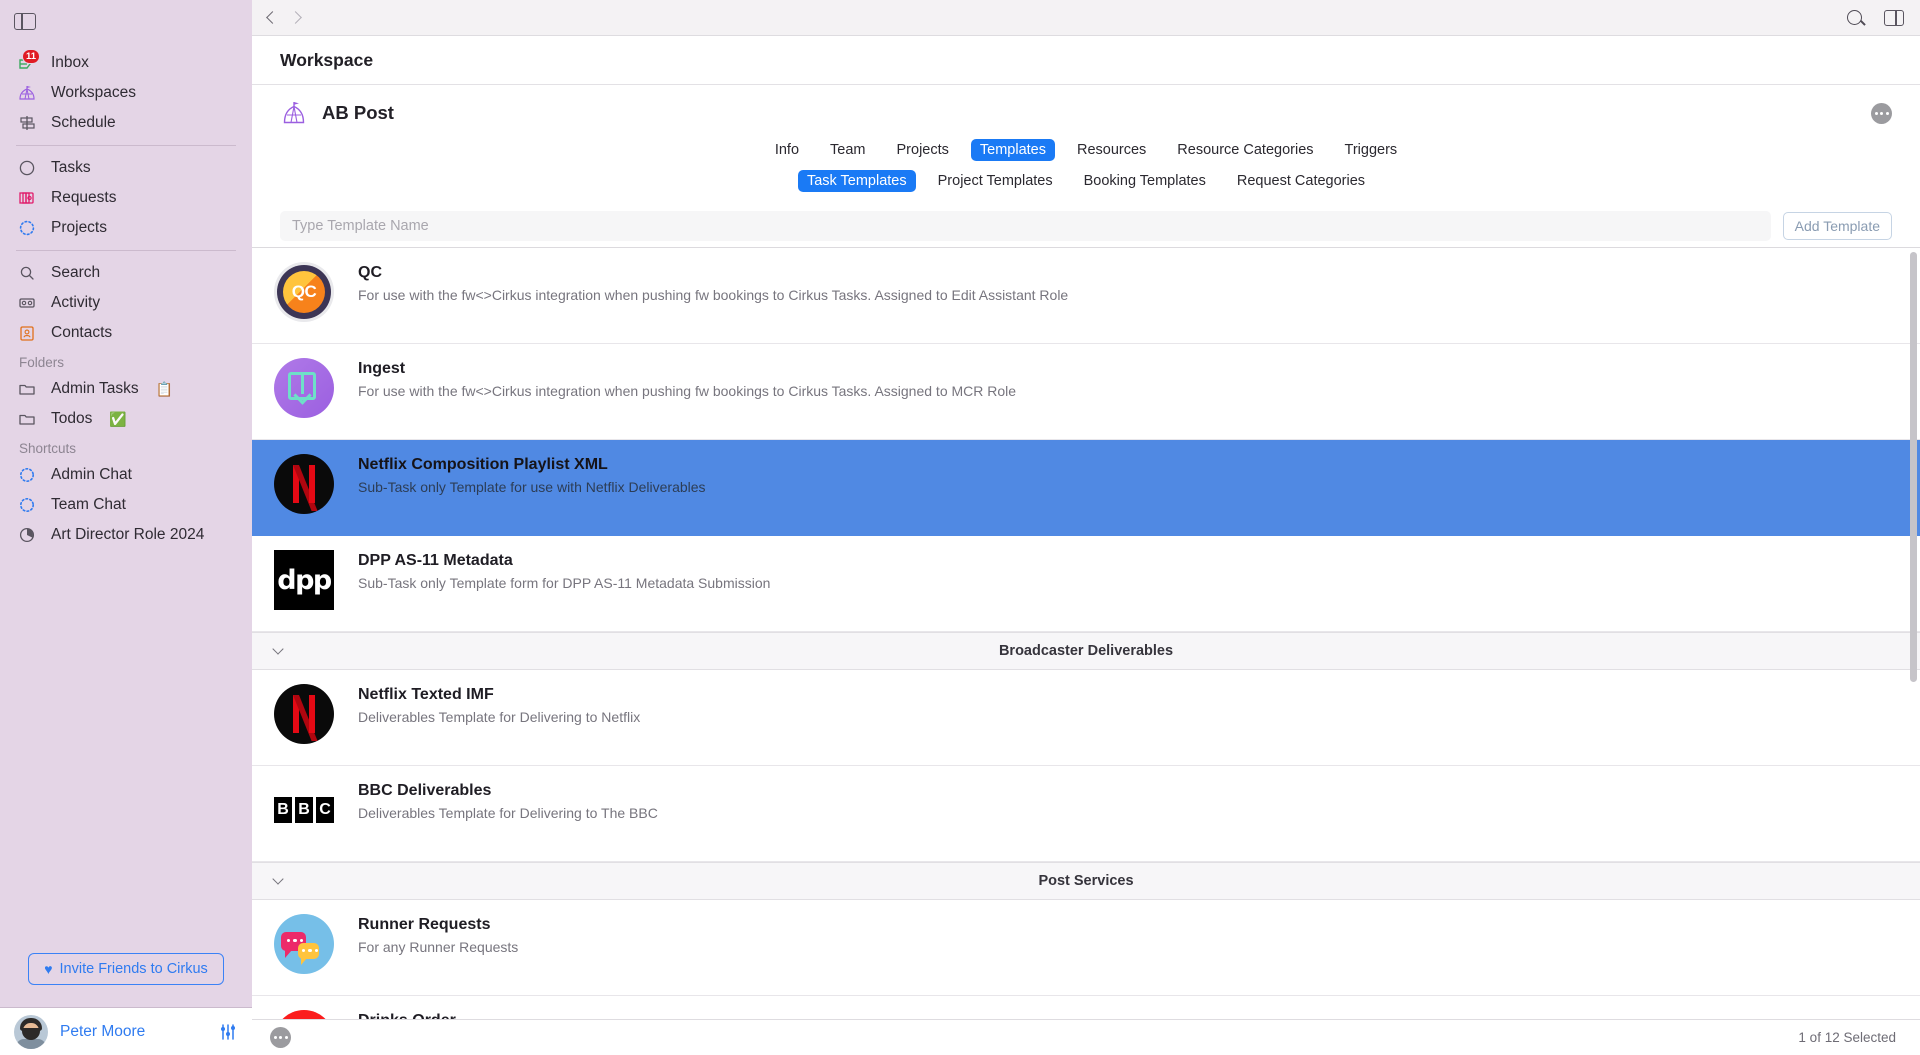  What do you see at coordinates (126, 228) in the screenshot?
I see `sidebar-item-projects: Projects` at bounding box center [126, 228].